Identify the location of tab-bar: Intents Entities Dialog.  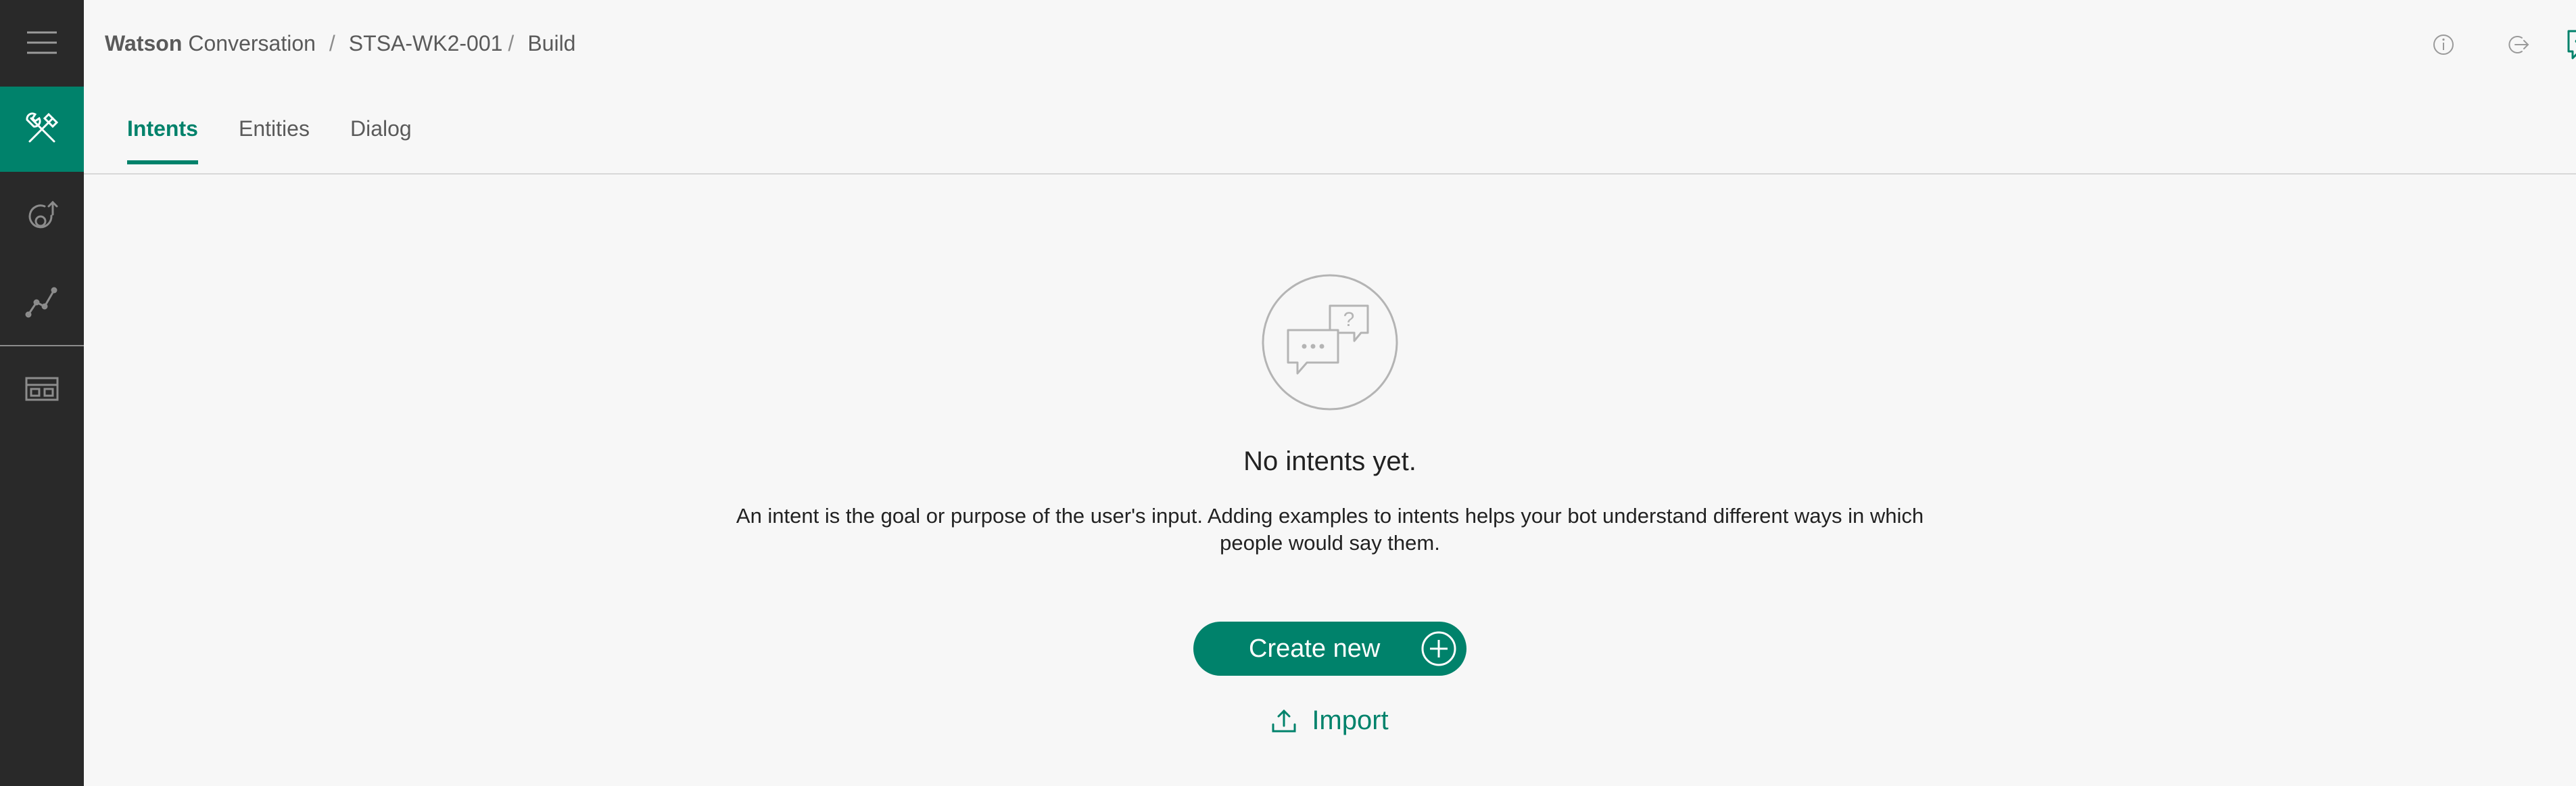
(1330, 141).